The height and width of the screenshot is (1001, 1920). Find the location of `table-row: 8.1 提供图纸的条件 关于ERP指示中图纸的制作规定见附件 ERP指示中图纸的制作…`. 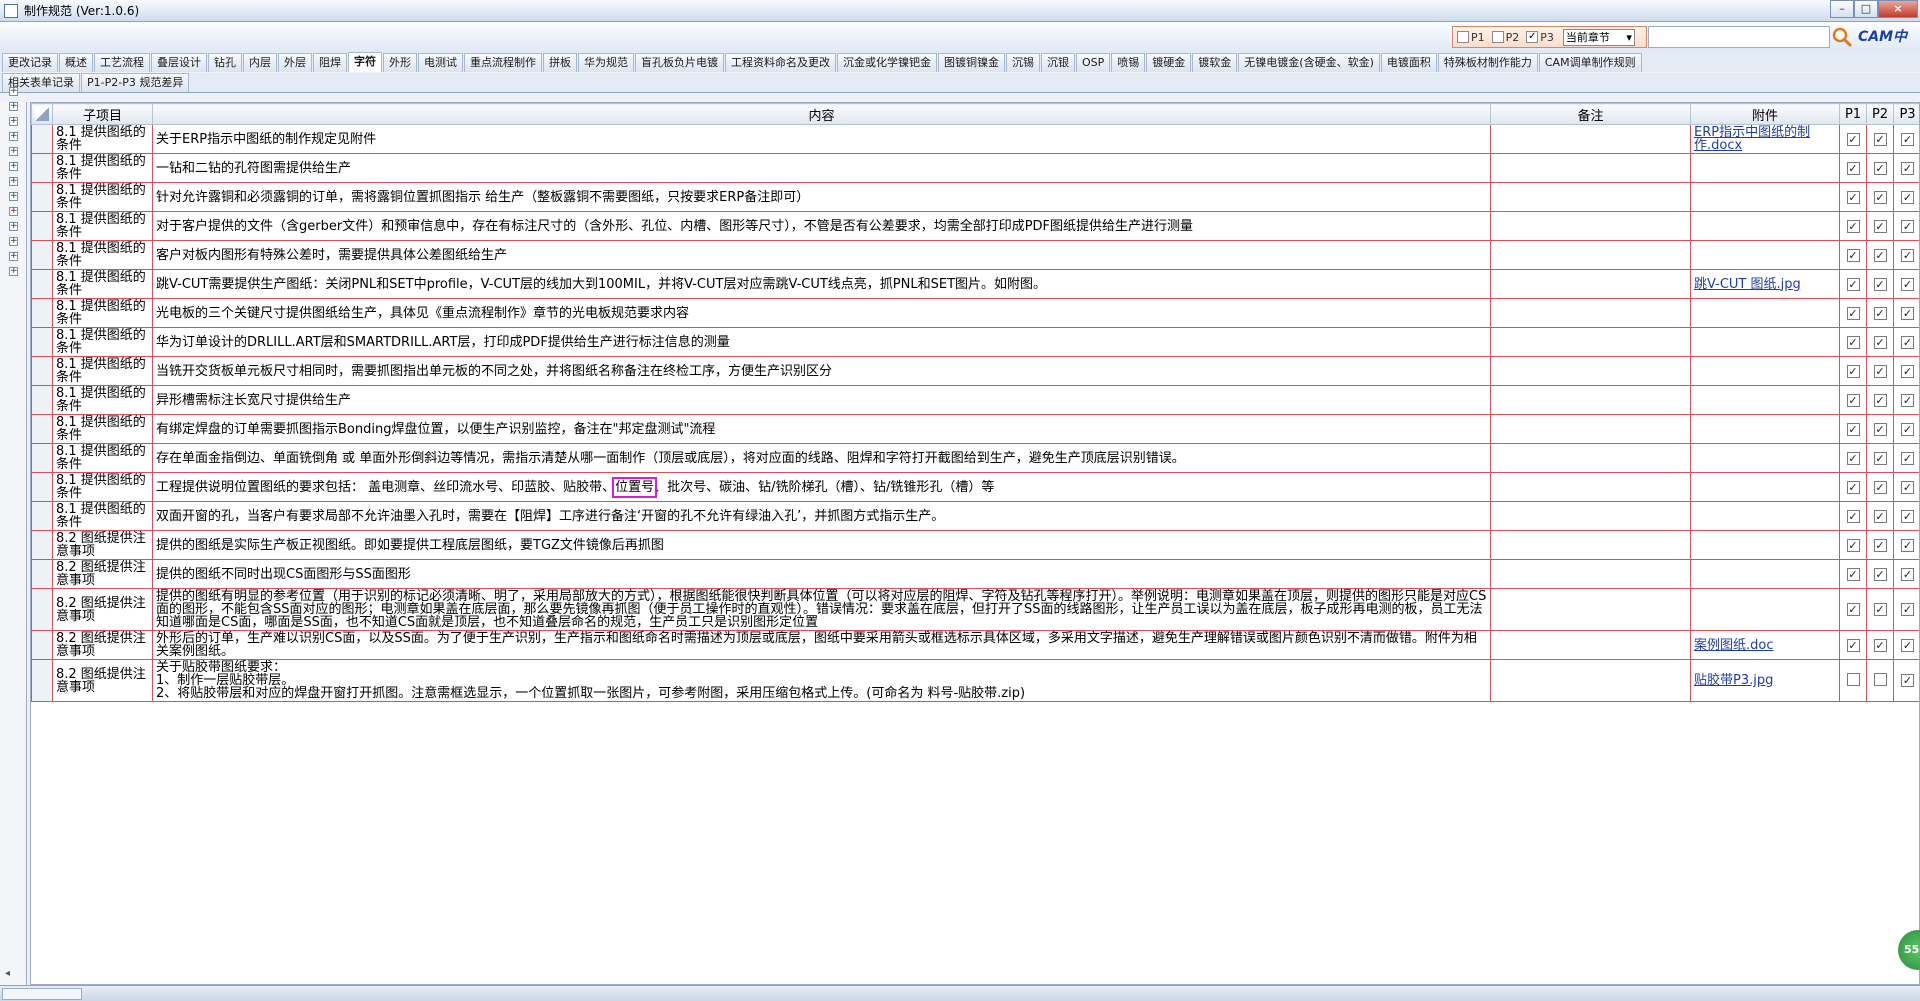

table-row: 8.1 提供图纸的条件 关于ERP指示中图纸的制作规定见附件 ERP指示中图纸的制作… is located at coordinates (975, 139).